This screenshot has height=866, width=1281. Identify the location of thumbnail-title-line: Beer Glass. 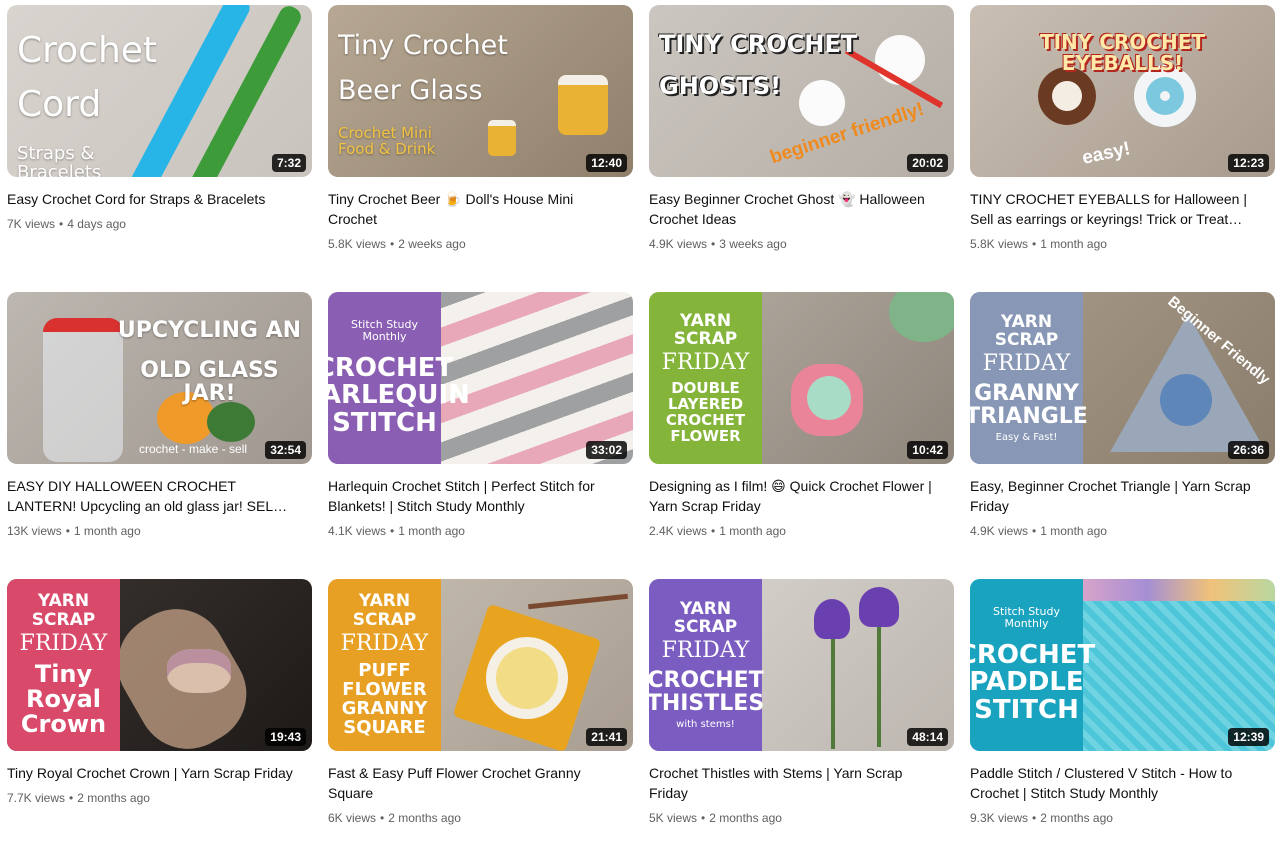
(410, 90).